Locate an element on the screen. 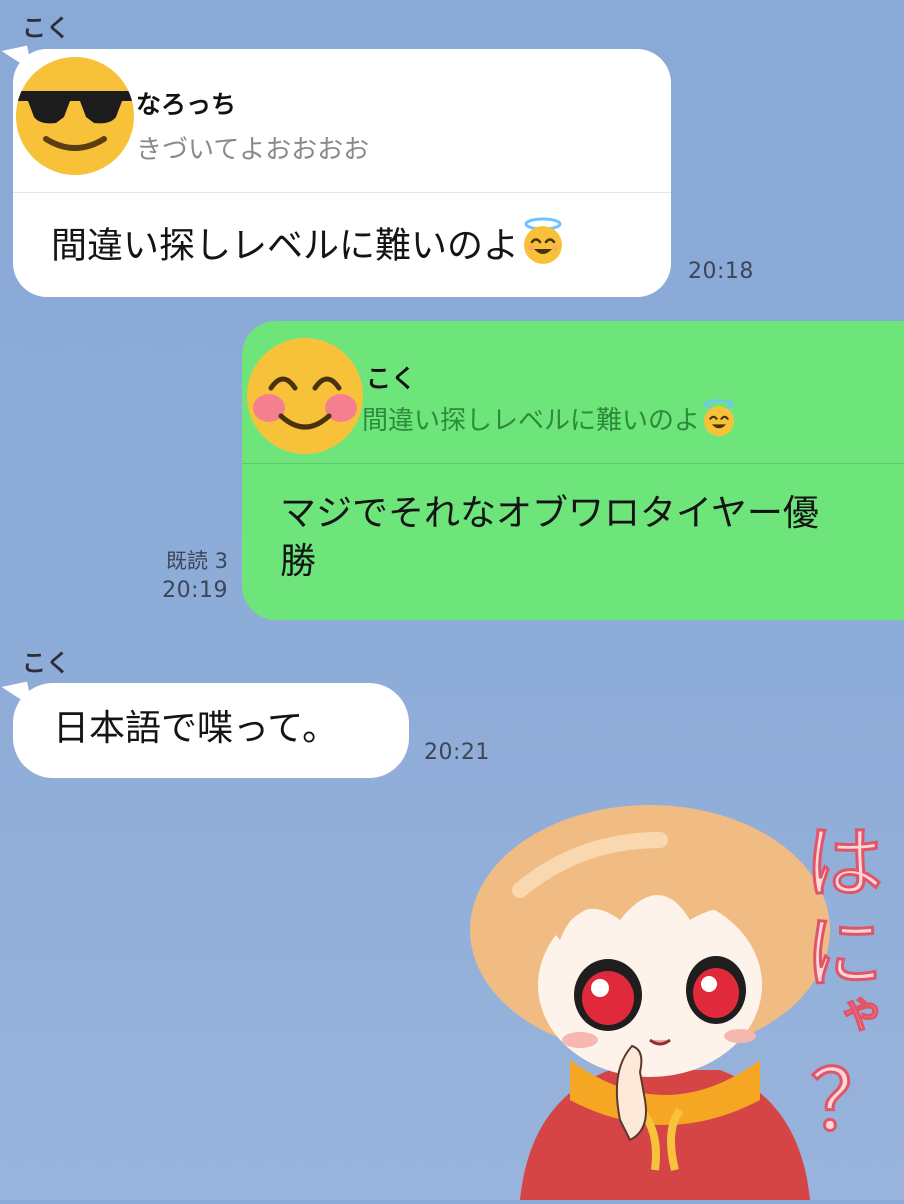  message-line-2: 勝 is located at coordinates (298, 561).